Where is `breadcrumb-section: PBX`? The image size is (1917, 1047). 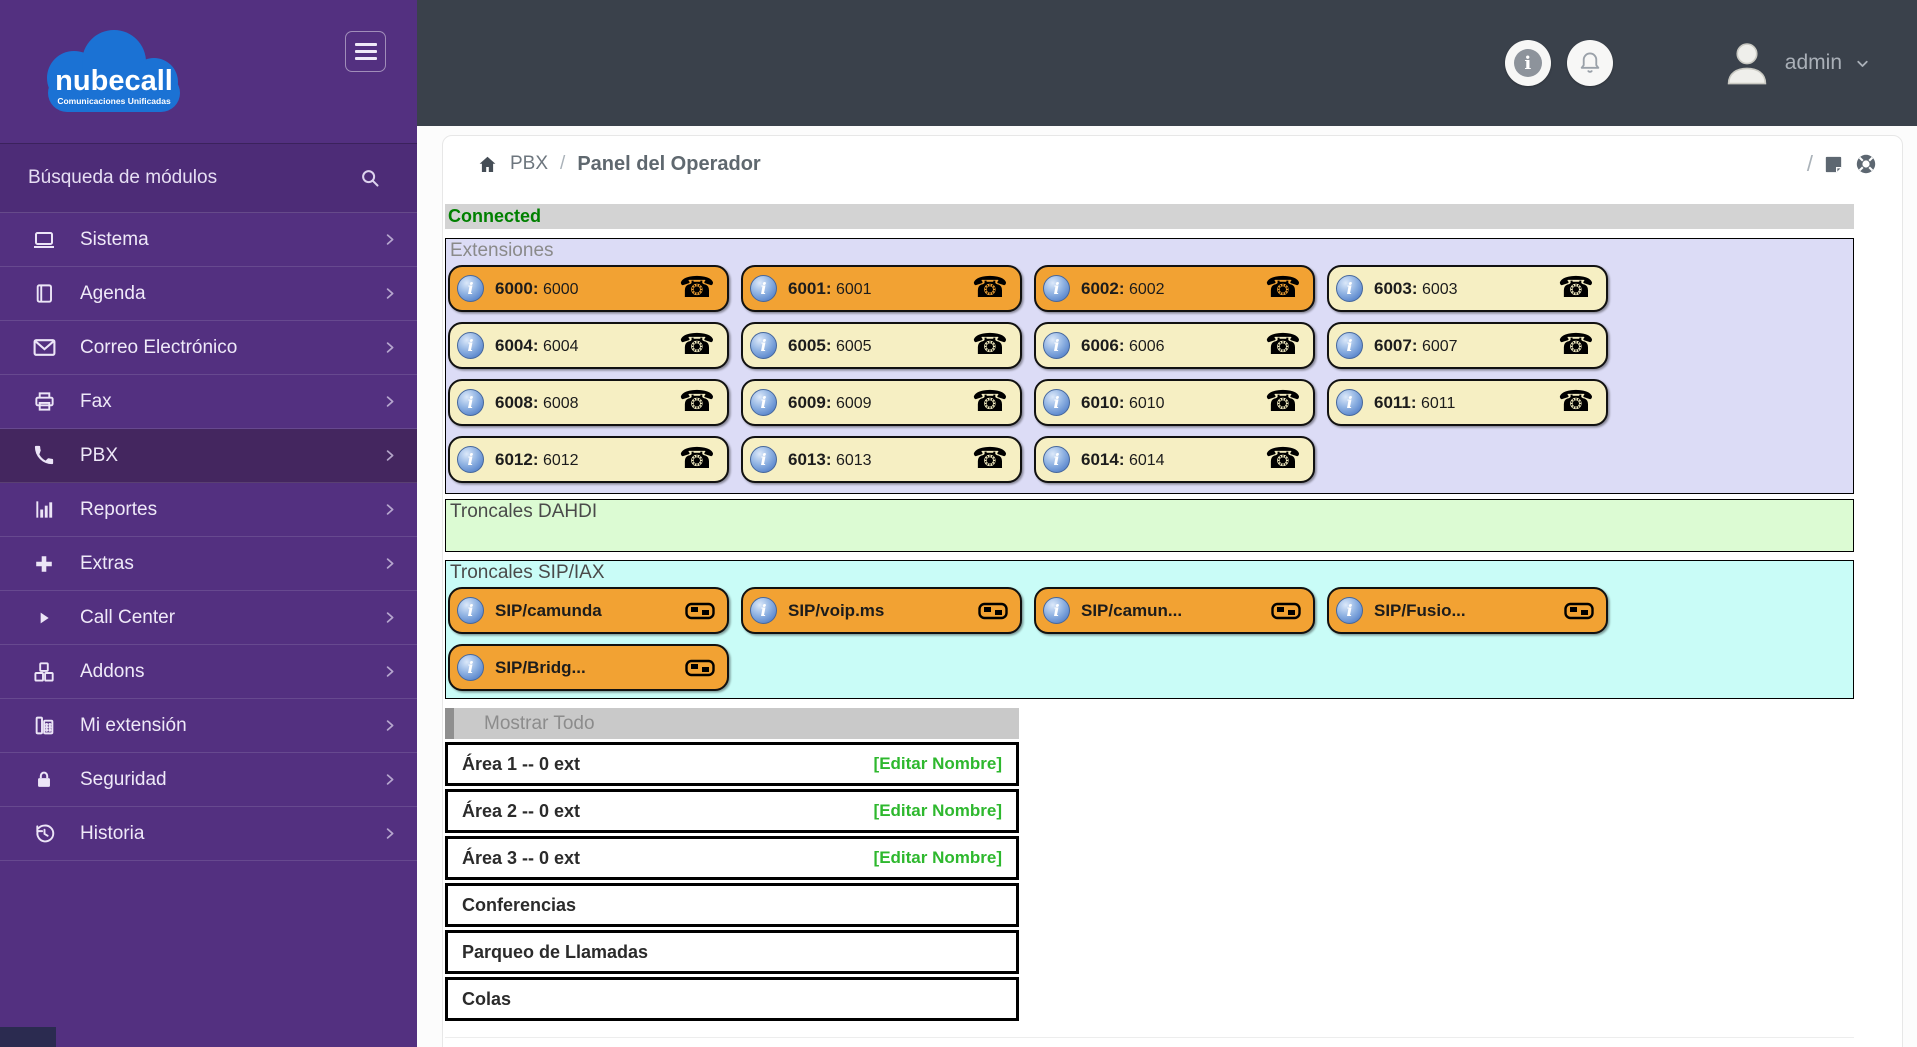 breadcrumb-section: PBX is located at coordinates (529, 164).